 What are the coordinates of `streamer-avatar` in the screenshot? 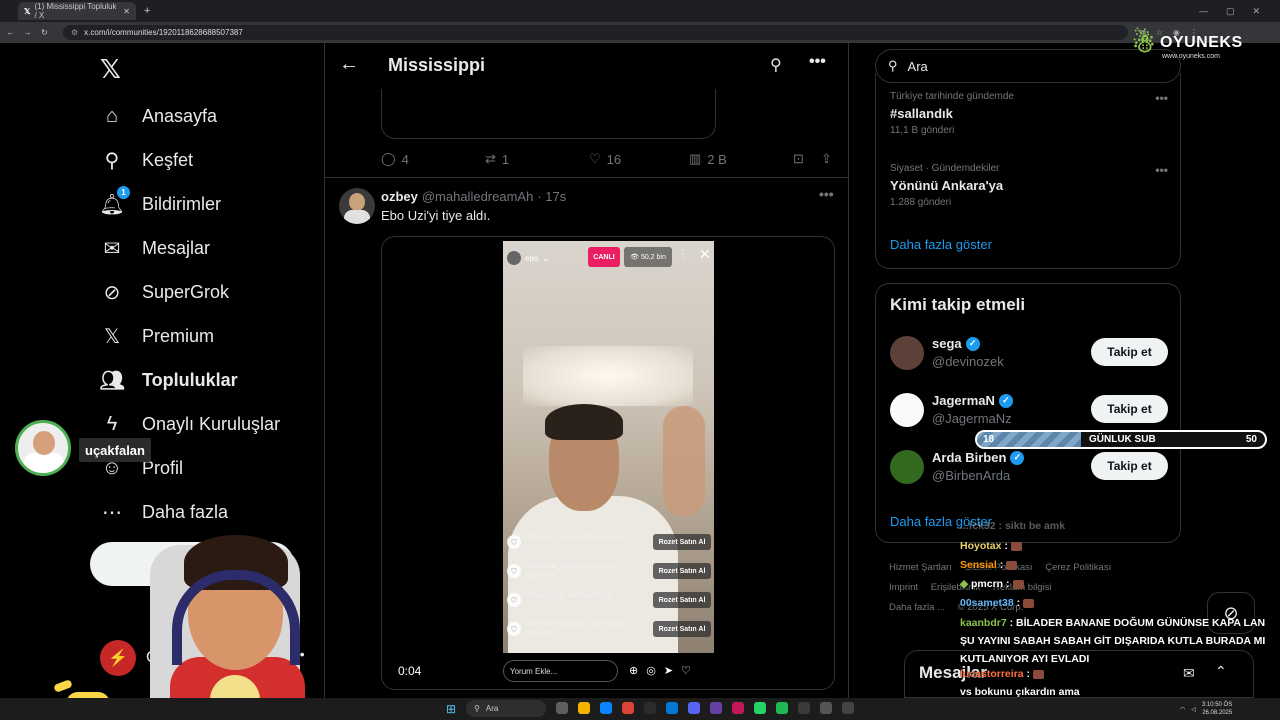 It's located at (43, 448).